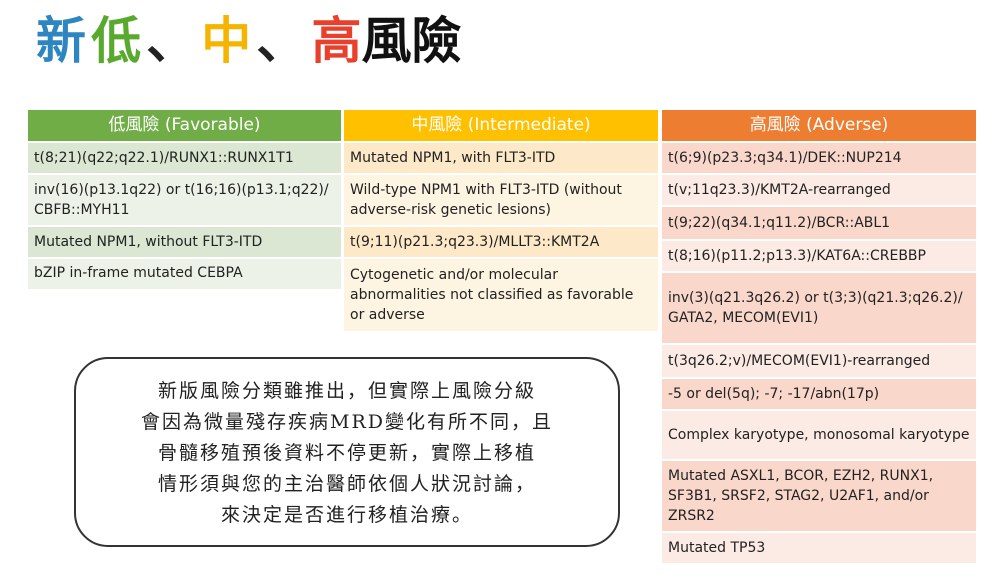  What do you see at coordinates (184, 157) in the screenshot?
I see `favorable-row: t(8;21)(q22;q22.1)/RUNX1::RUNX1T1` at bounding box center [184, 157].